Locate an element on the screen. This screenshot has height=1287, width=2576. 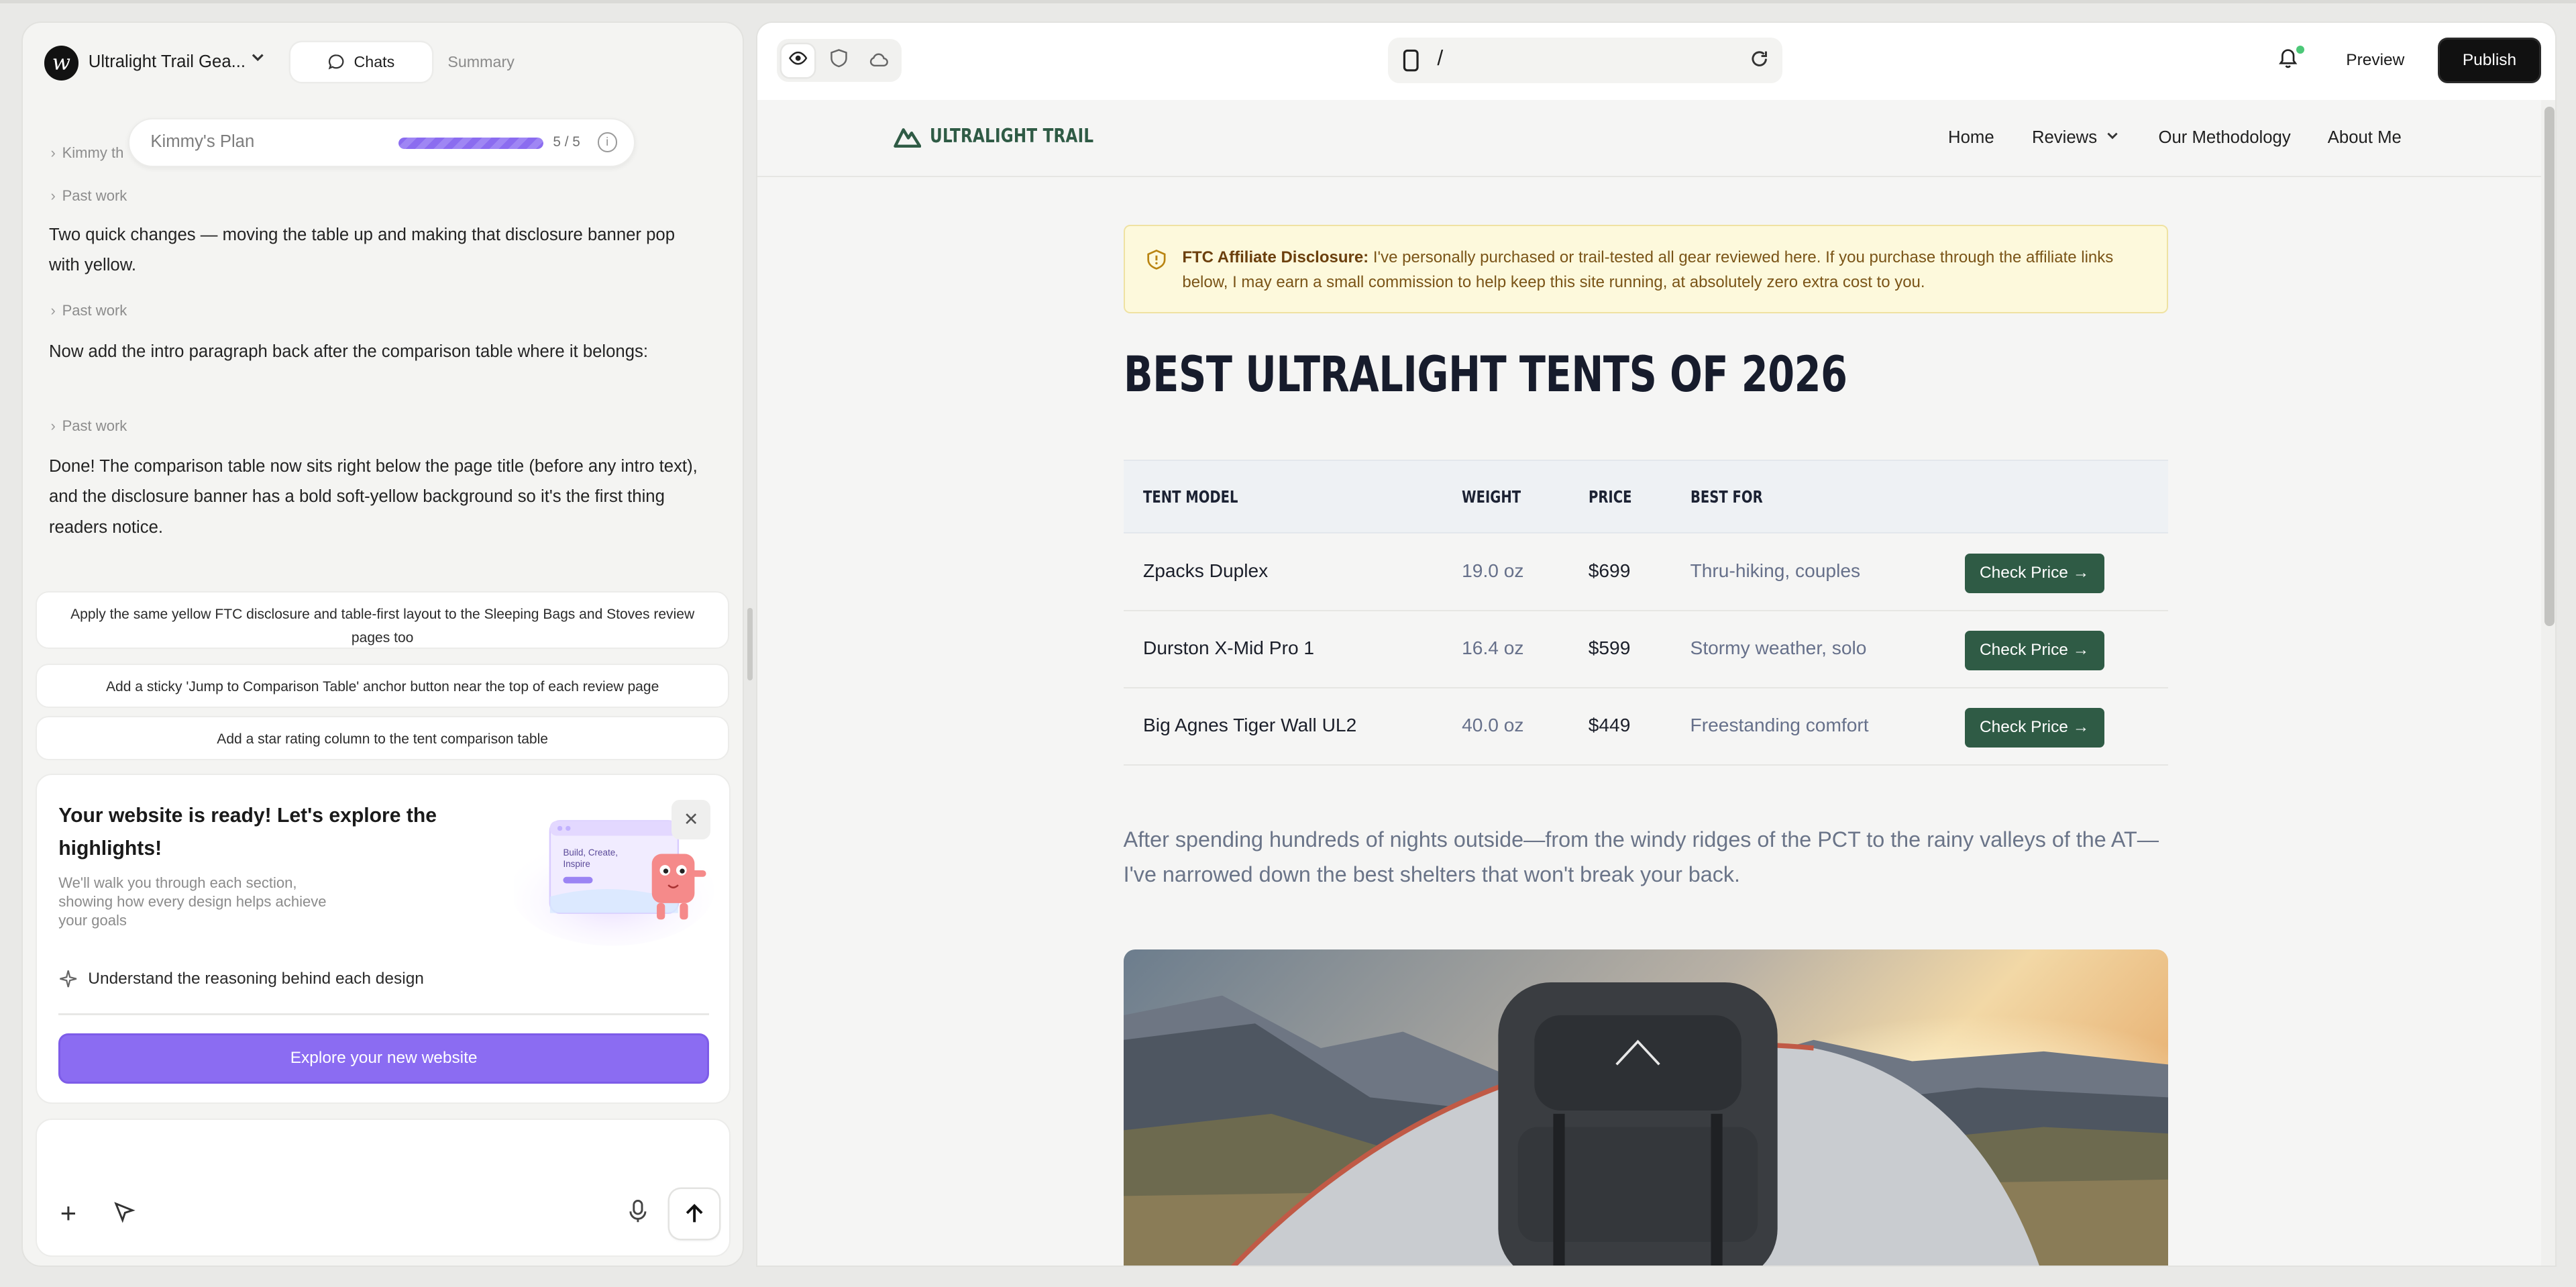
tab-chats: Chats is located at coordinates (361, 62).